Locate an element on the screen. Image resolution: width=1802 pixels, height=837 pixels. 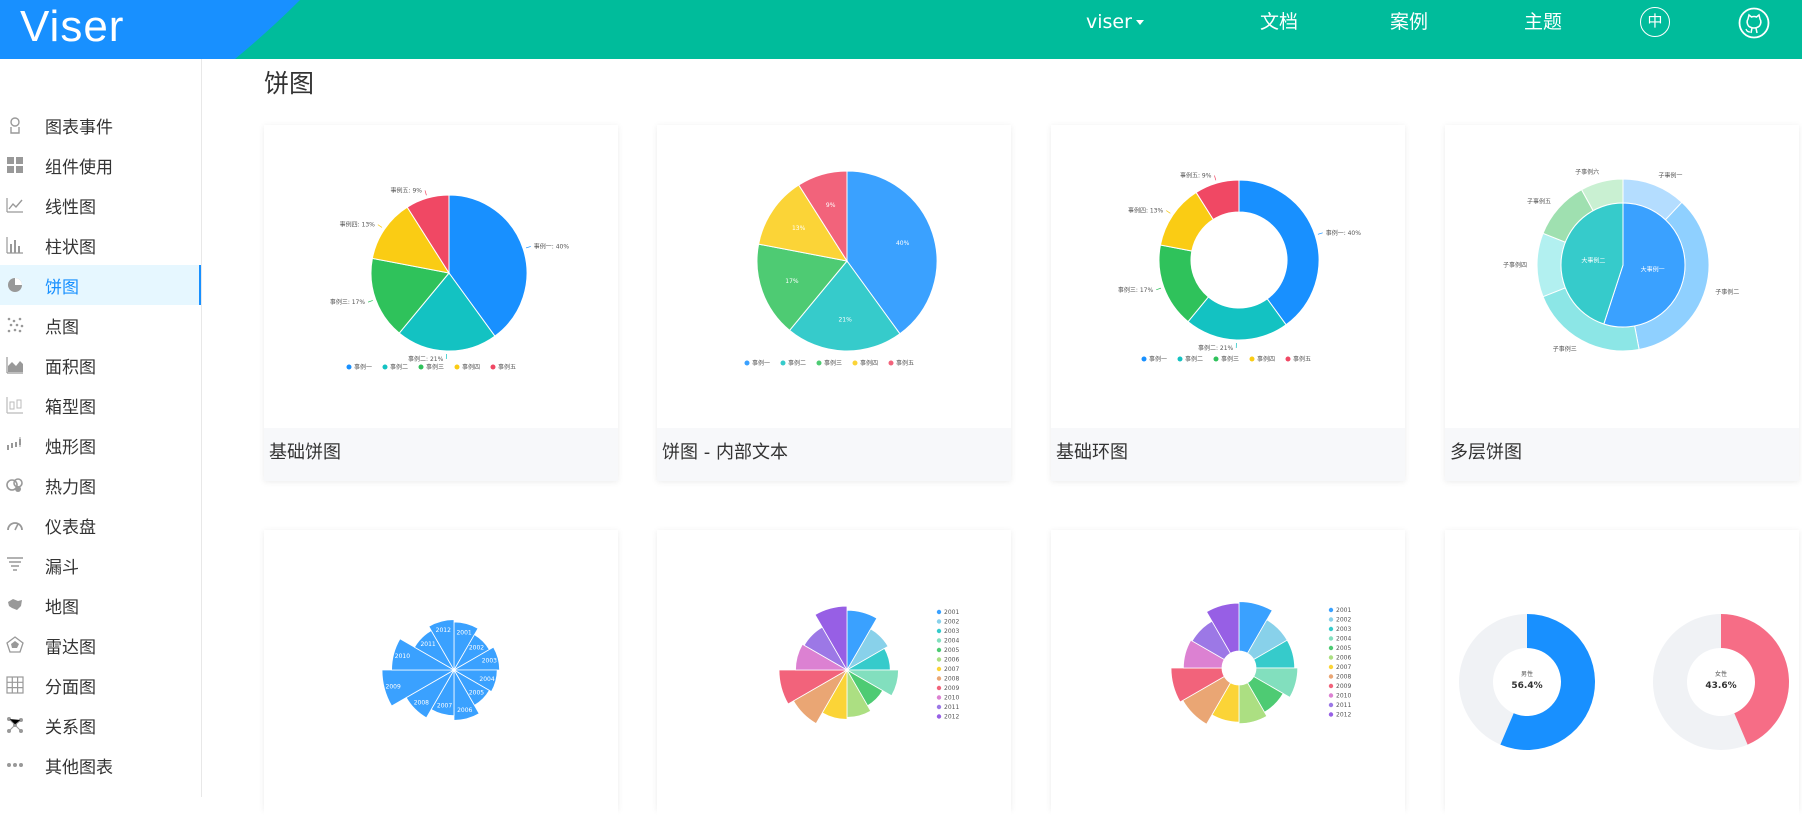
sidebar-item-bar-chart: 柱状图 is located at coordinates (100, 245).